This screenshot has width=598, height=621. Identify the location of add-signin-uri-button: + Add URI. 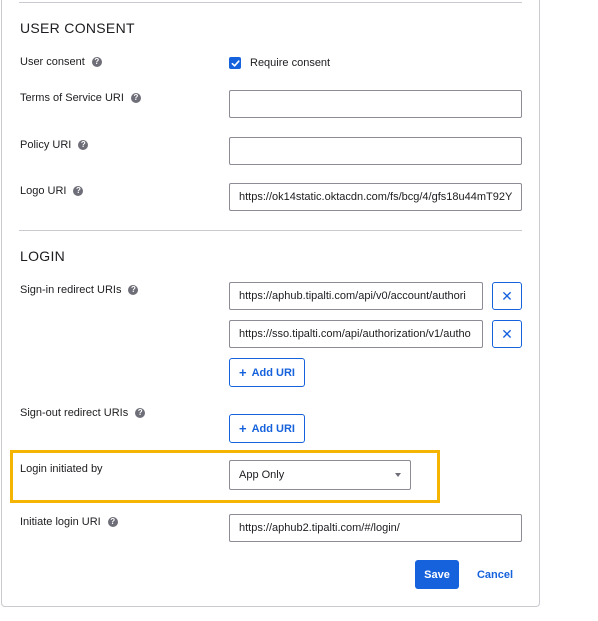
(267, 372).